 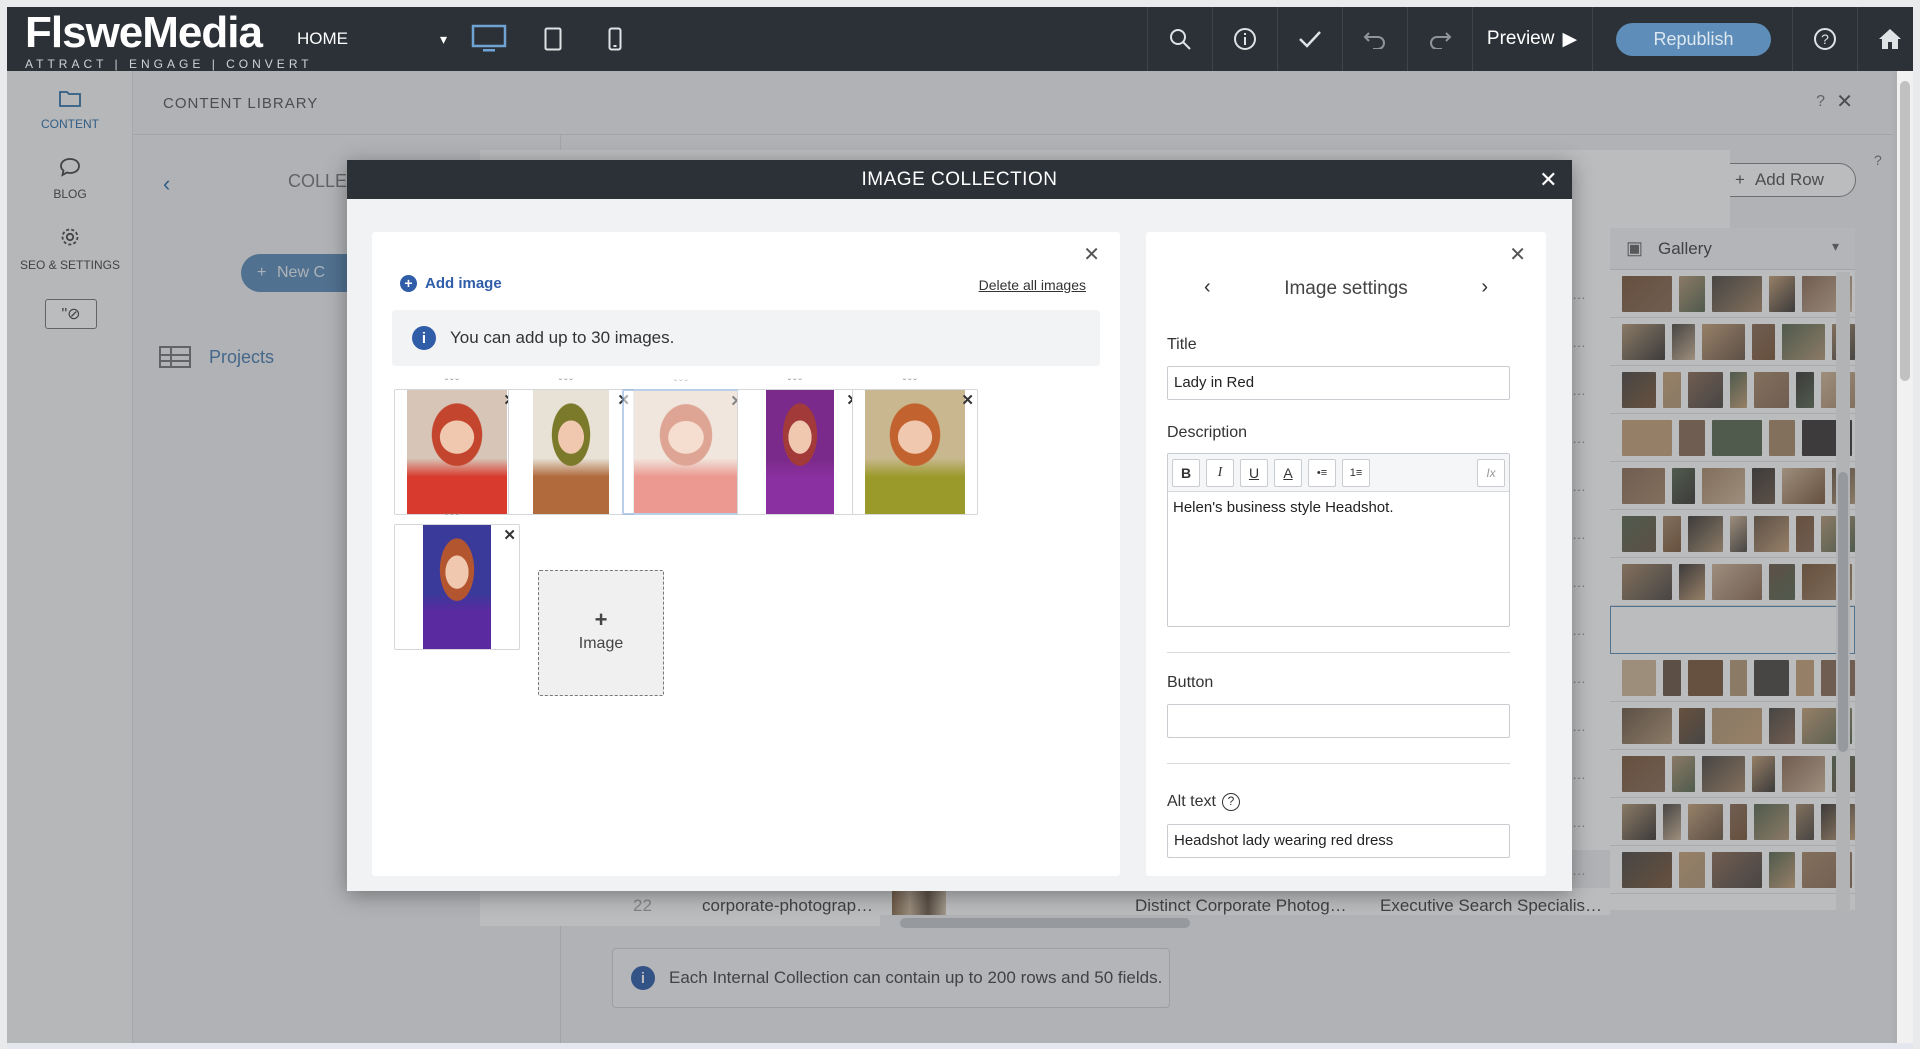 What do you see at coordinates (1491, 473) in the screenshot?
I see `clear-format-button: Ix` at bounding box center [1491, 473].